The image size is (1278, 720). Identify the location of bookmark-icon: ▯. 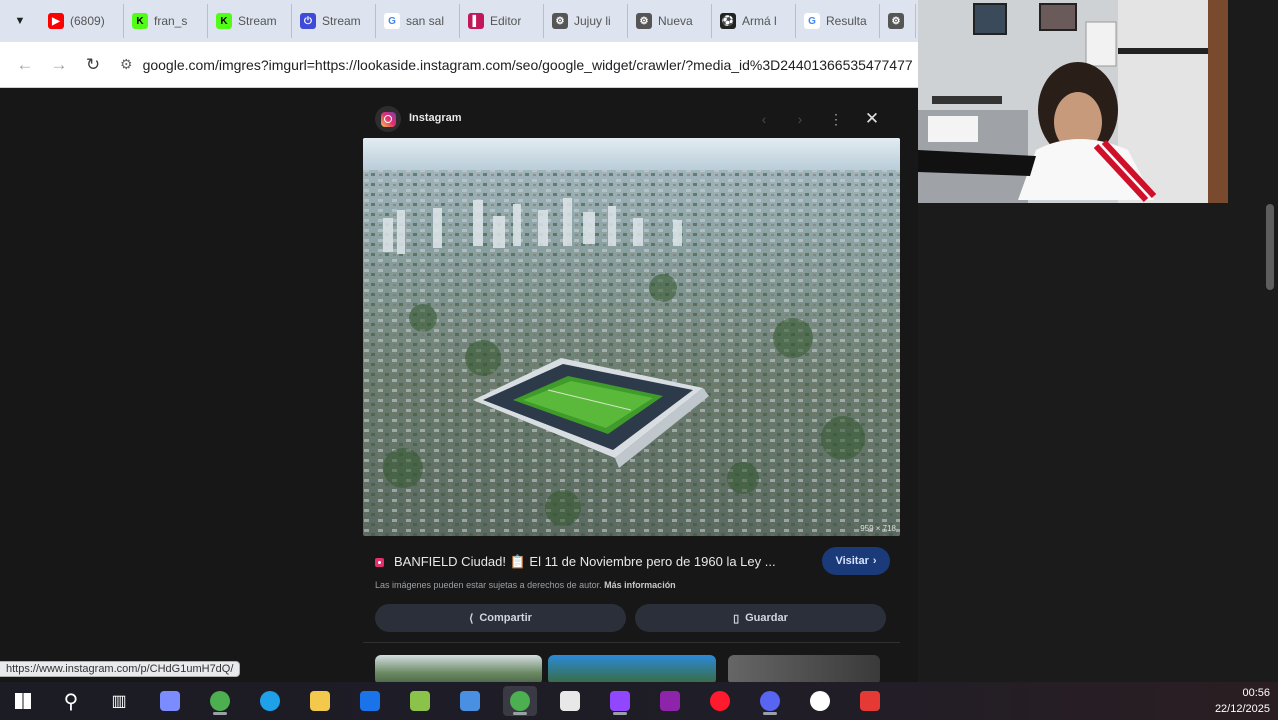
(736, 618).